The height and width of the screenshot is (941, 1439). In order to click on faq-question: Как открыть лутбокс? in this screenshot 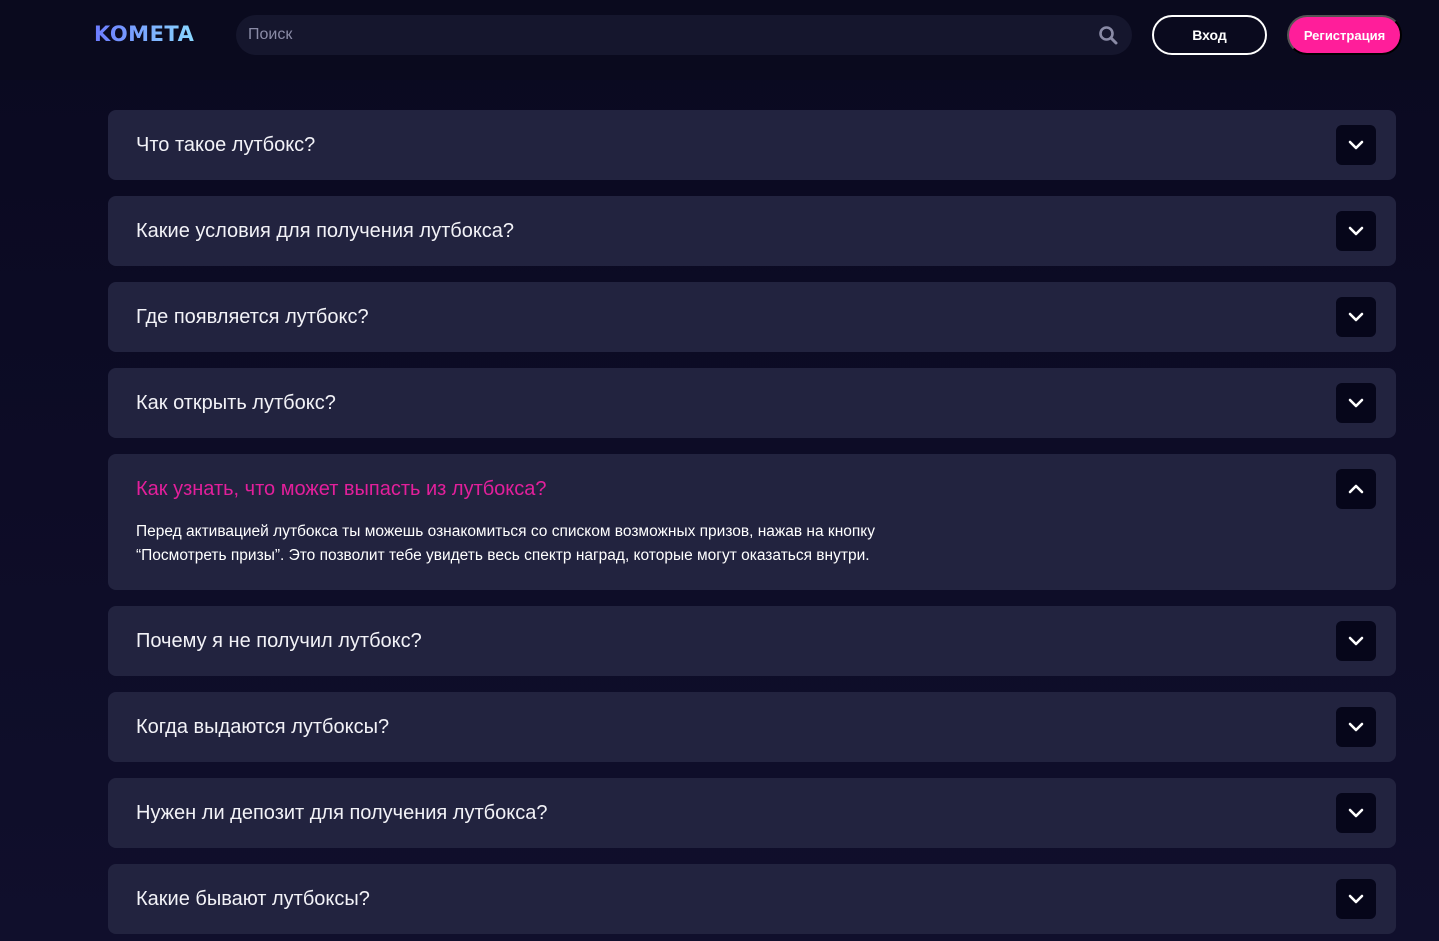, I will do `click(752, 403)`.